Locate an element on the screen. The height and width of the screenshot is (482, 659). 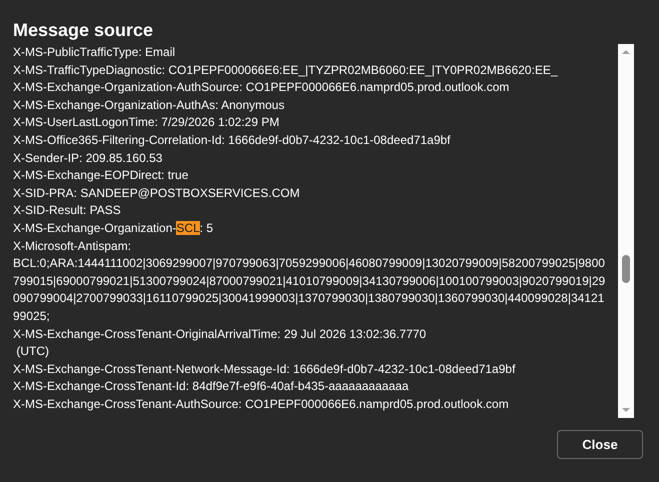
header-line: X-MS-TrafficTypeDiagnostic: CO1PEPF000066E6:EE_|TYZPR02MB6060:EE_|TY0PR02MB6620:EE_ is located at coordinates (286, 70).